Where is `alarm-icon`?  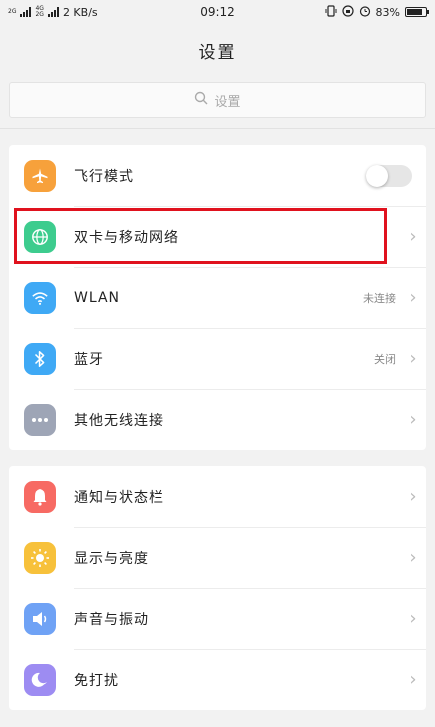
alarm-icon is located at coordinates (365, 12).